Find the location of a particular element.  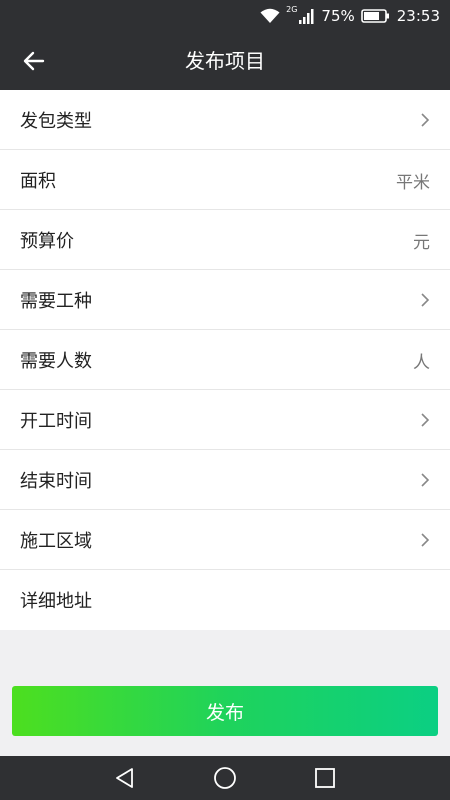

row-address: 详细地址 is located at coordinates (225, 600).